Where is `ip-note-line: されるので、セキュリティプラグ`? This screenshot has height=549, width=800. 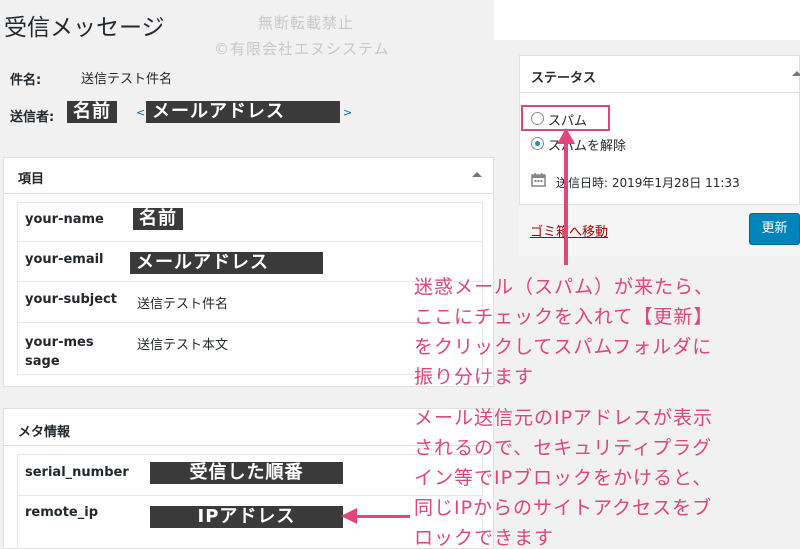 ip-note-line: されるので、セキュリティプラグ is located at coordinates (563, 448).